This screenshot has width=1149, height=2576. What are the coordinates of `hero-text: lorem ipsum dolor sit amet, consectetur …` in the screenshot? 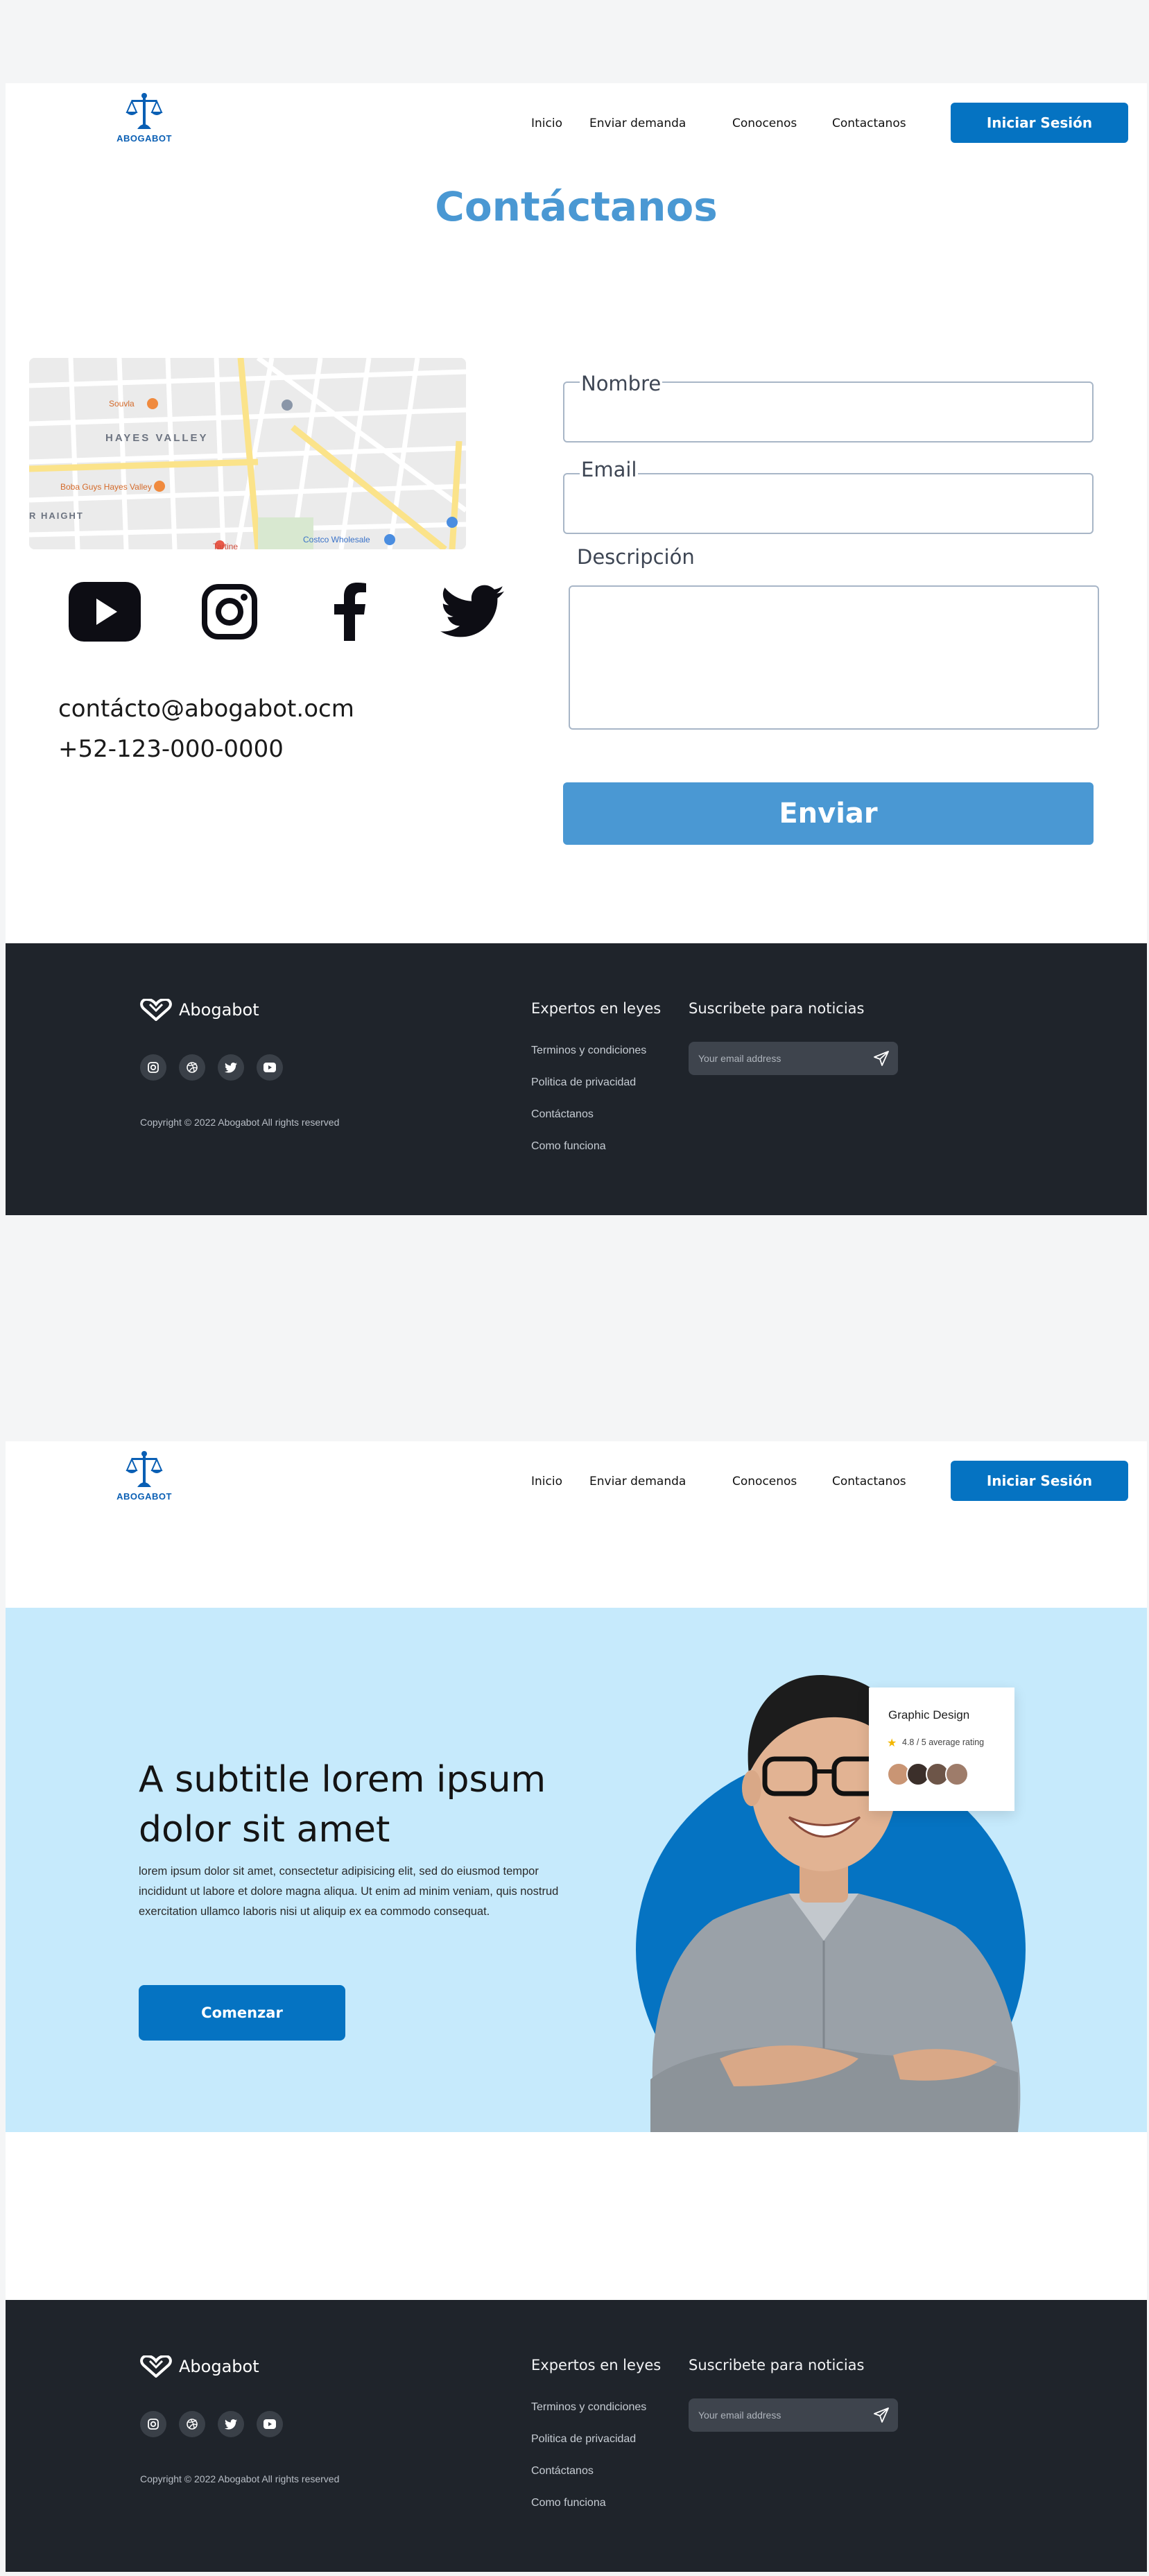 It's located at (349, 1891).